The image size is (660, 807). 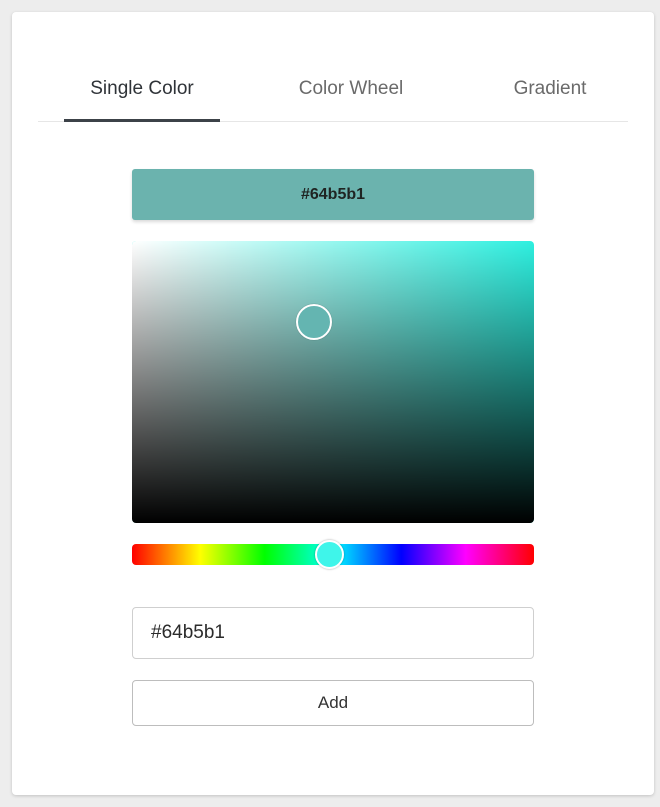 I want to click on tab-gradient: Gradient, so click(x=550, y=99).